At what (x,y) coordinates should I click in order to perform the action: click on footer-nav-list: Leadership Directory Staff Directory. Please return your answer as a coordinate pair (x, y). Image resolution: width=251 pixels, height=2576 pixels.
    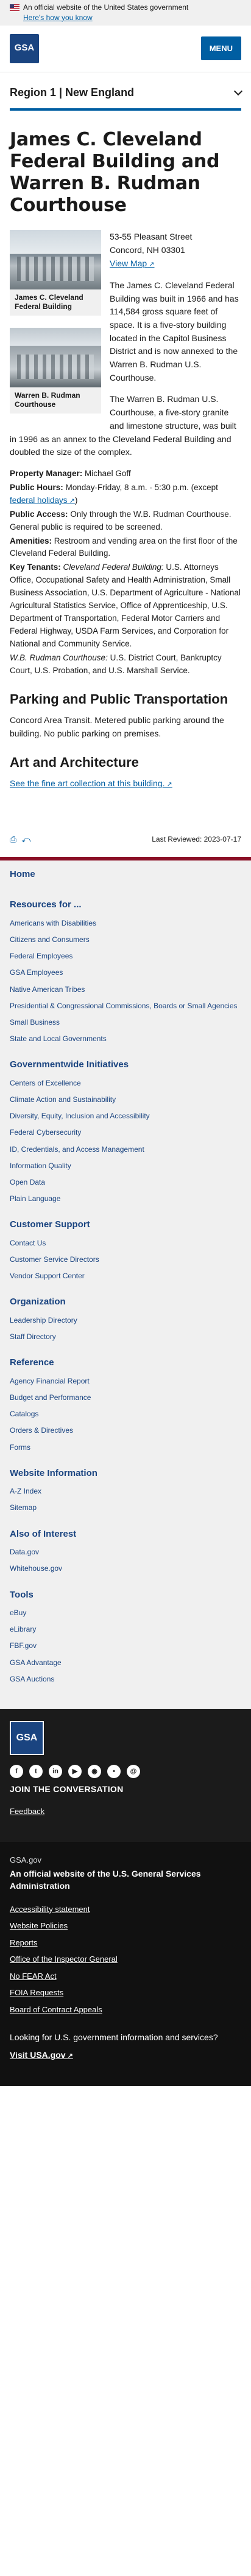
    Looking at the image, I should click on (125, 1328).